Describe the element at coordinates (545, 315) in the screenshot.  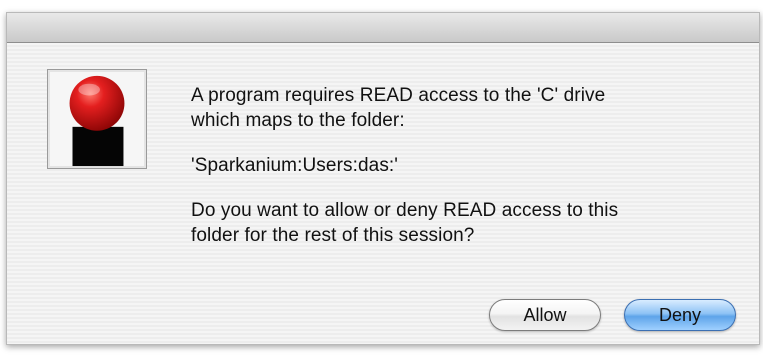
I see `allow-button: Allow` at that location.